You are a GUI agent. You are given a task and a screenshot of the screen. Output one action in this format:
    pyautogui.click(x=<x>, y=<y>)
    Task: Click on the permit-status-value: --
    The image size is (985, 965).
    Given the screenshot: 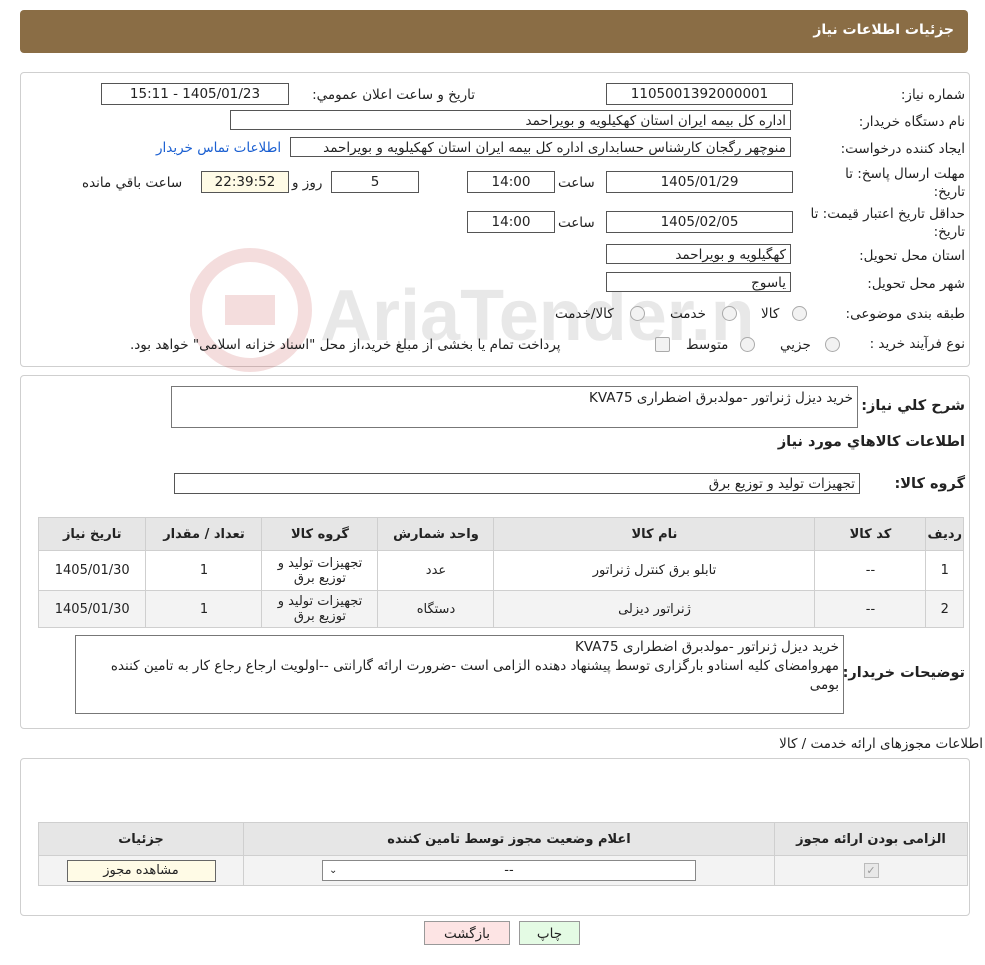 What is the action you would take?
    pyautogui.click(x=509, y=870)
    